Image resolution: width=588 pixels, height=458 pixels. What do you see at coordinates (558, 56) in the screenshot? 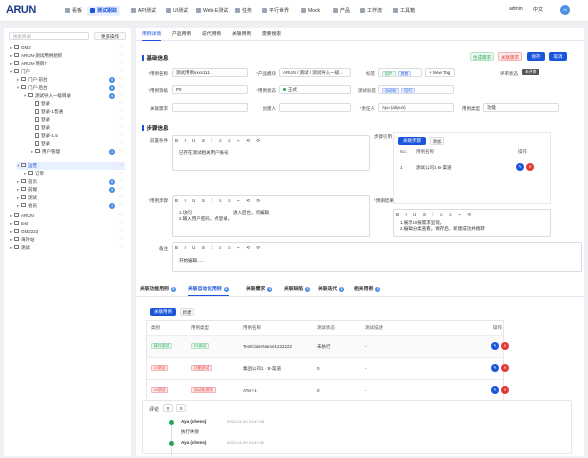
I see `cancel-button: 取消` at bounding box center [558, 56].